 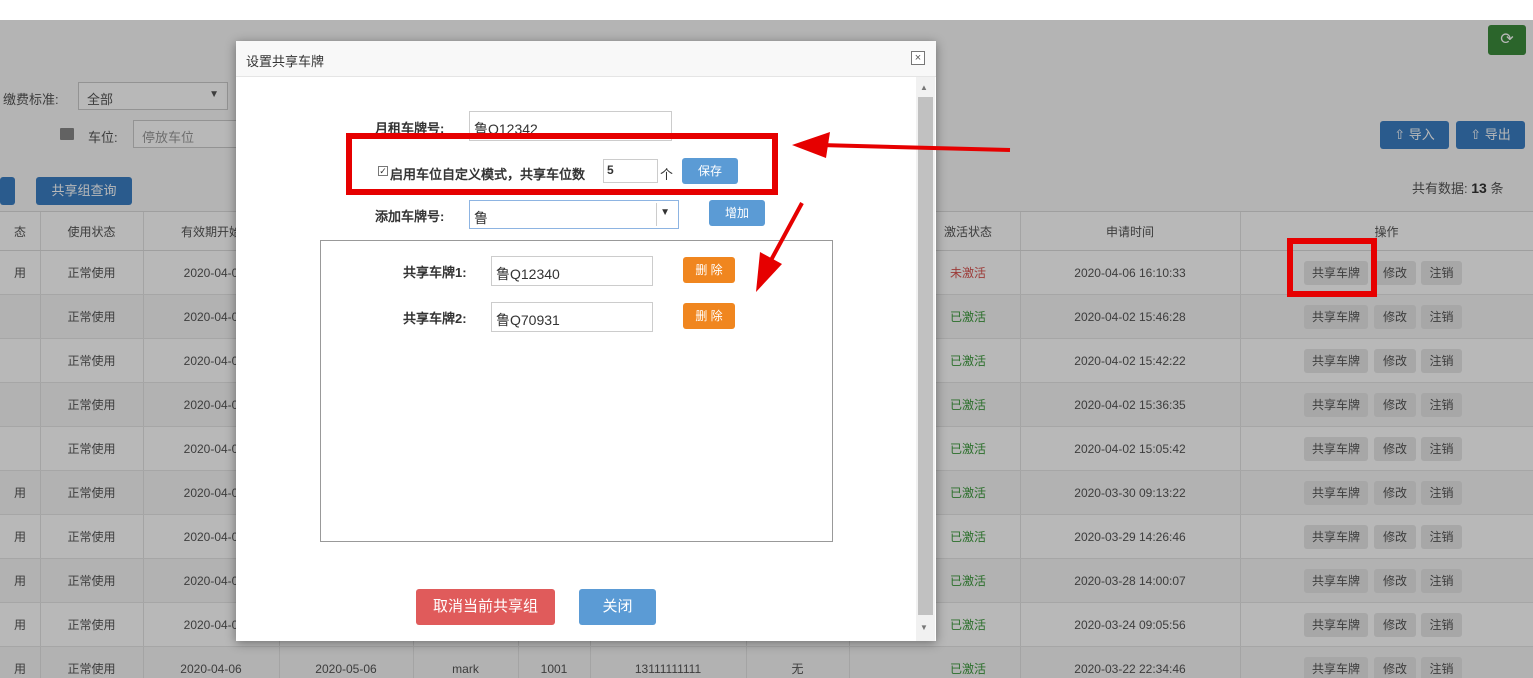 What do you see at coordinates (485, 607) in the screenshot?
I see `cancel-share-group-button: 取消当前共享组` at bounding box center [485, 607].